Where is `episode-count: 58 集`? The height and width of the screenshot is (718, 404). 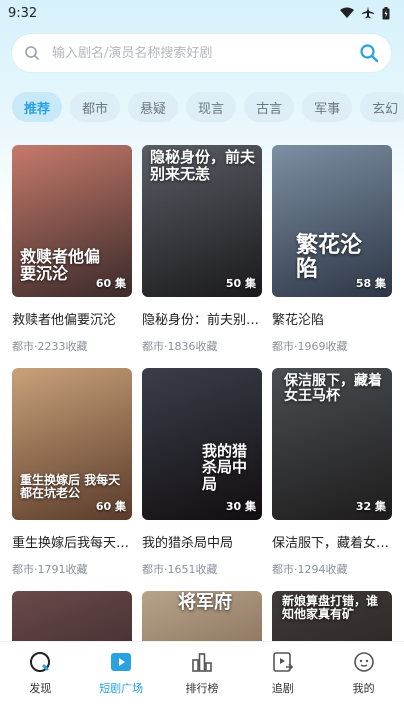
episode-count: 58 集 is located at coordinates (370, 283).